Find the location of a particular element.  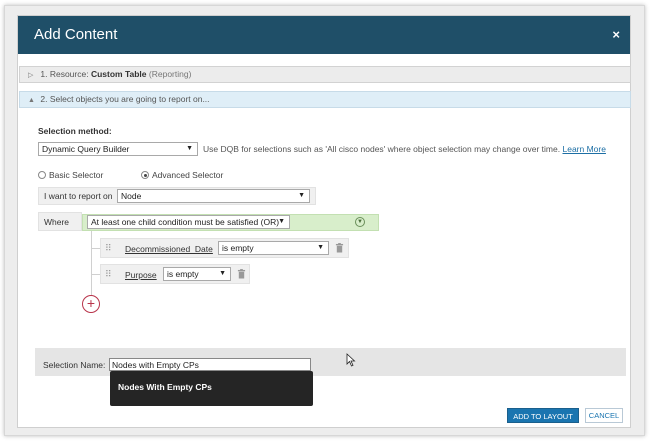

dialog-title-bar: Add Content × is located at coordinates (324, 35).